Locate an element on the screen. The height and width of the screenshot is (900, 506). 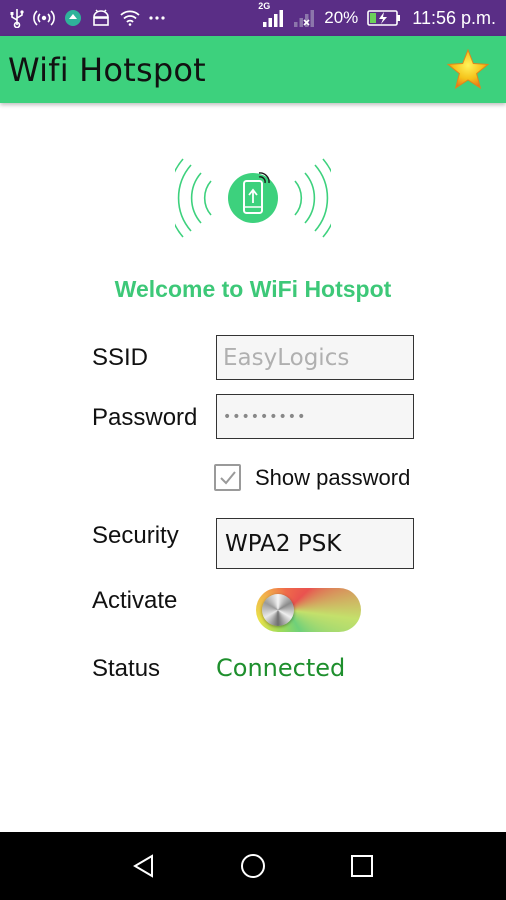
home-icon is located at coordinates (252, 866).